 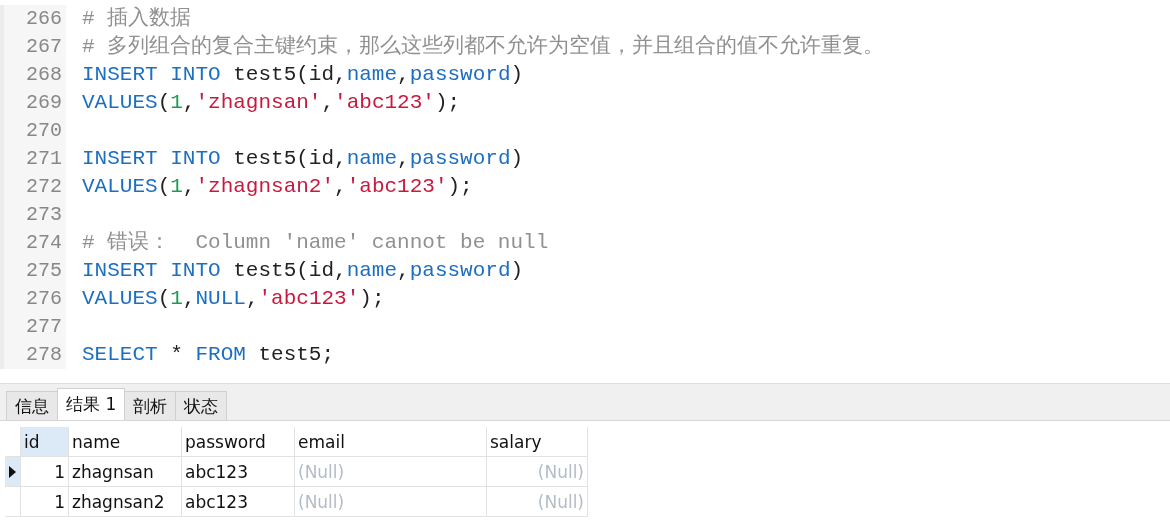 I want to click on code-line: SELECT * FROM test5;, so click(x=208, y=355).